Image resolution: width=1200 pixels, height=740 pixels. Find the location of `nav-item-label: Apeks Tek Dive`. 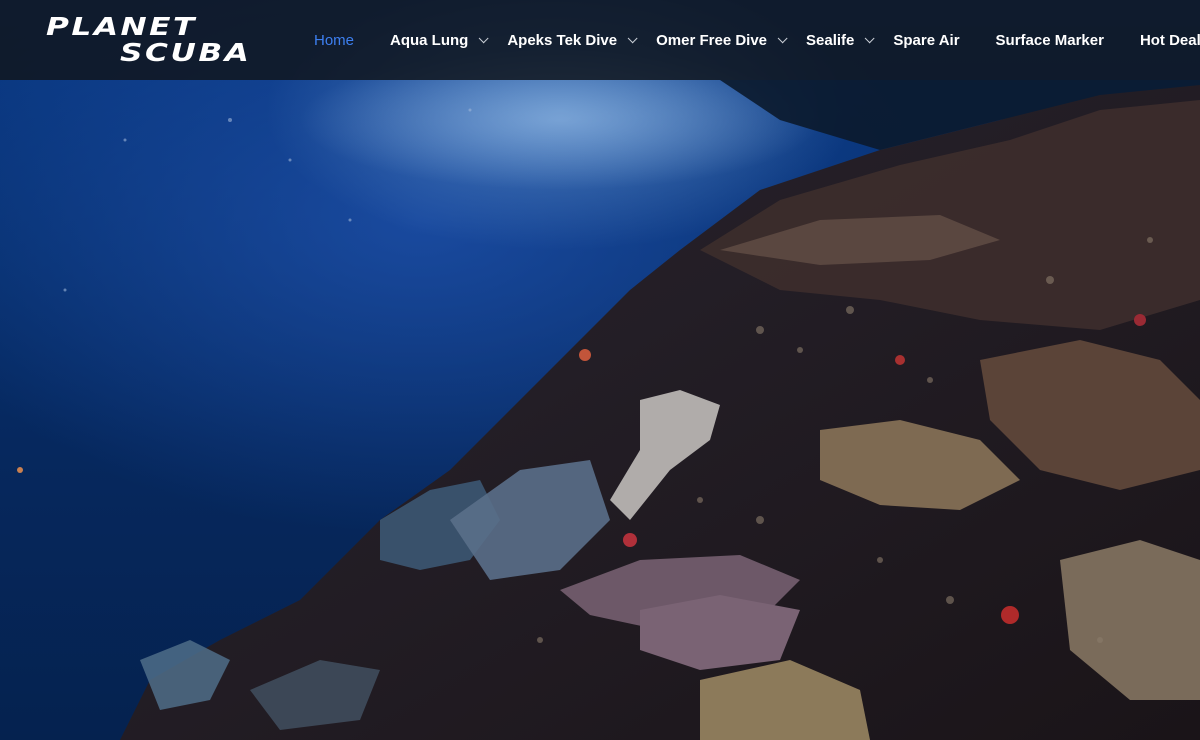

nav-item-label: Apeks Tek Dive is located at coordinates (562, 40).